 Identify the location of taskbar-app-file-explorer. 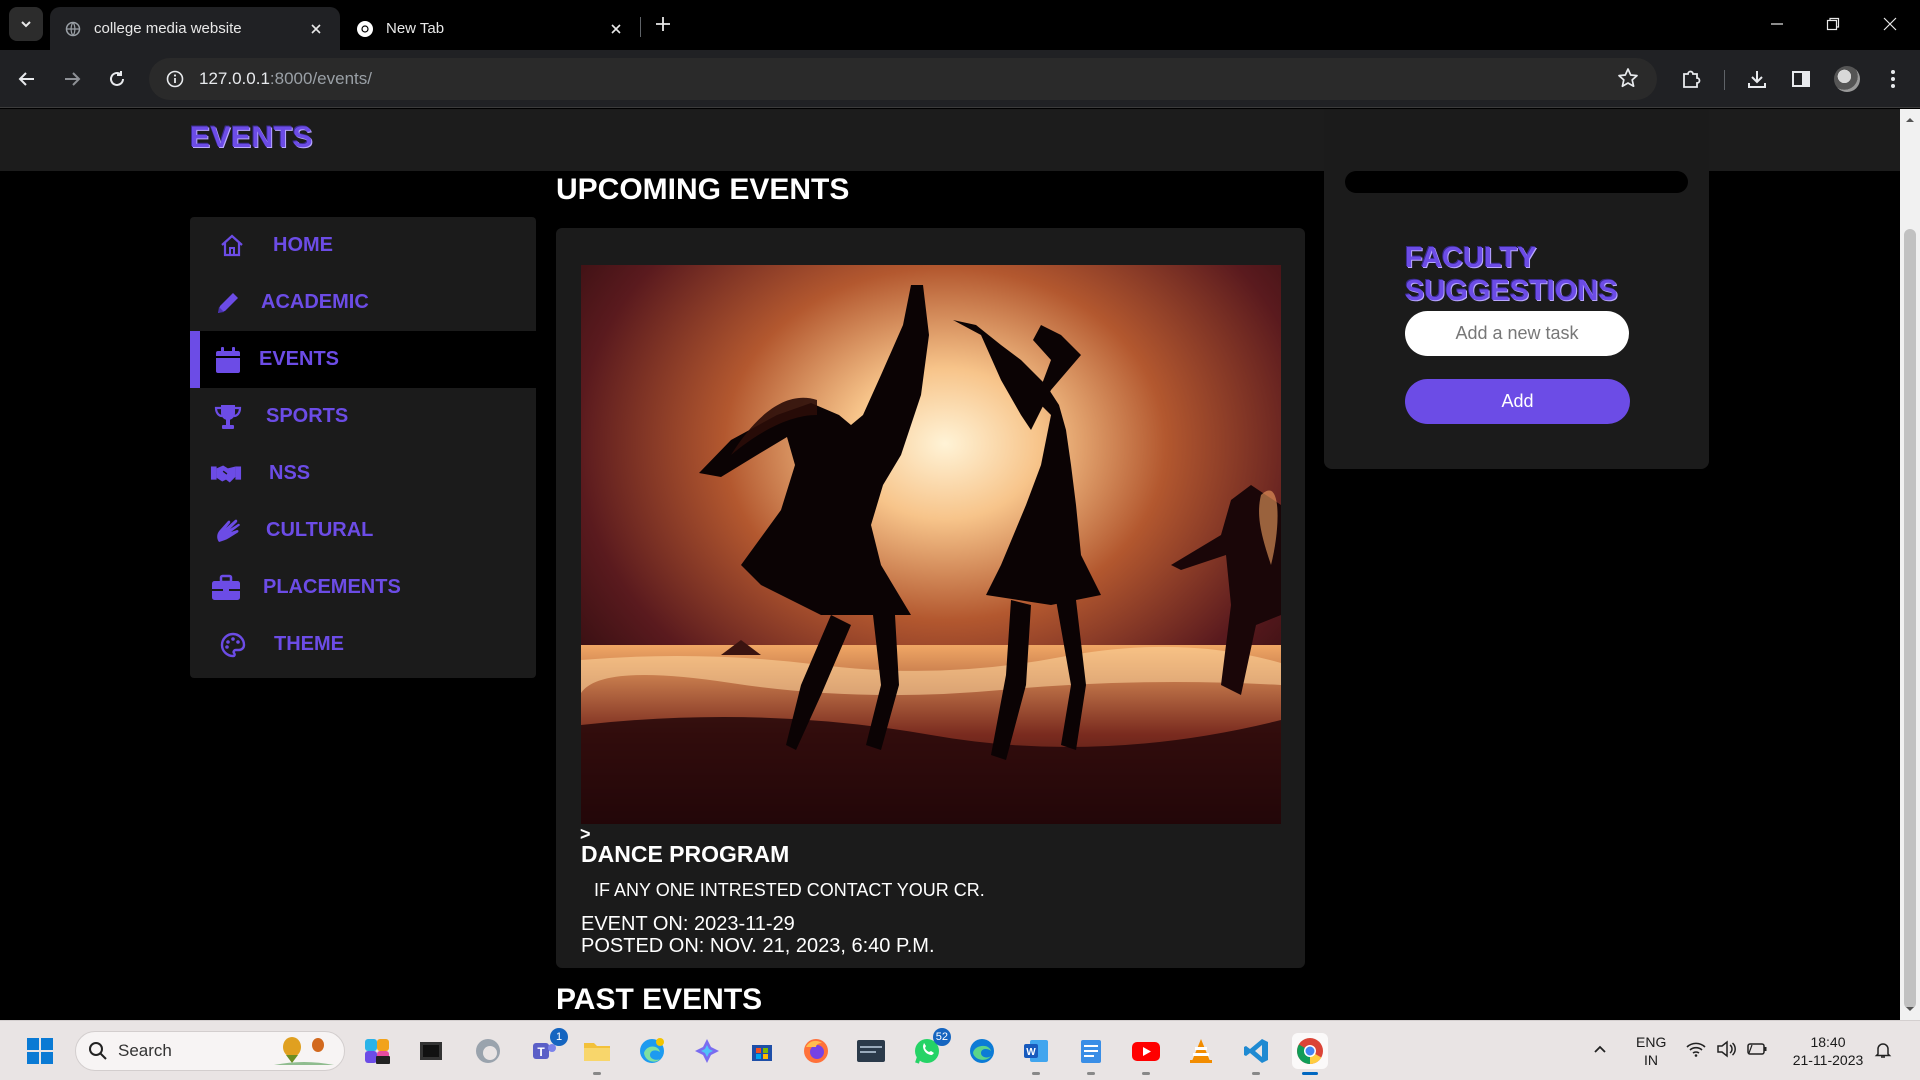
(597, 1054).